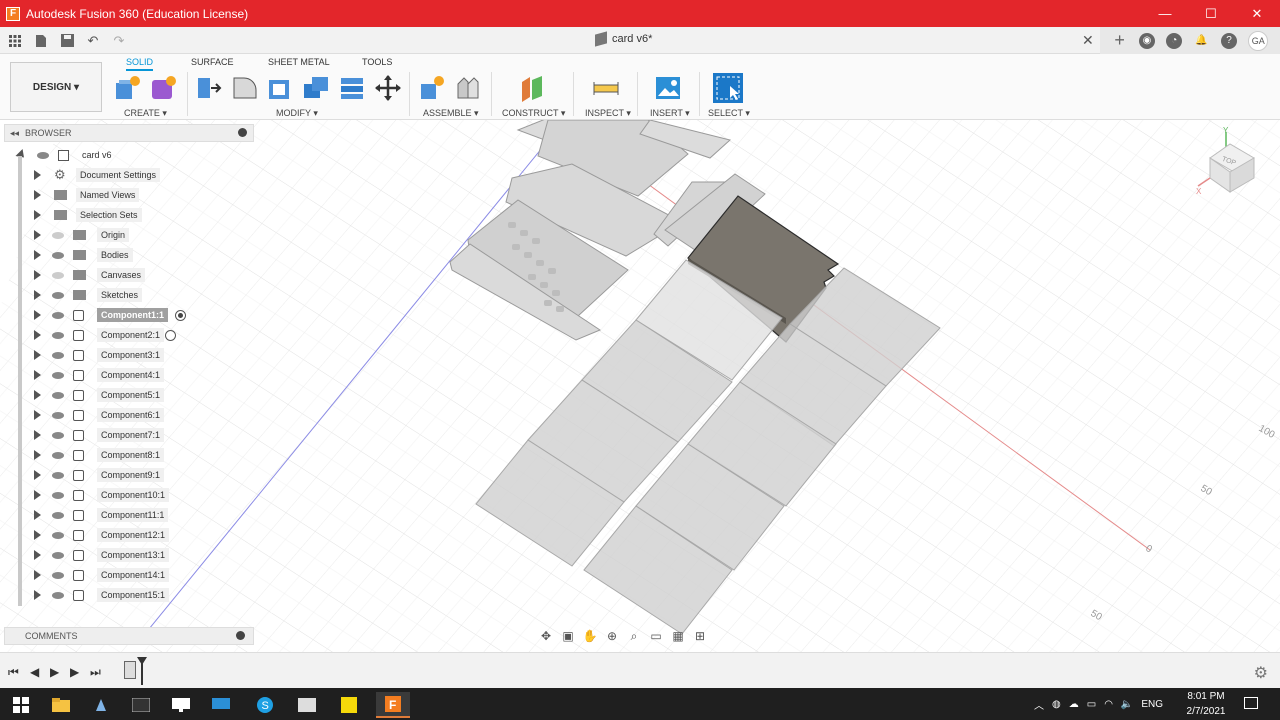  What do you see at coordinates (297, 113) in the screenshot?
I see `modify-menu: MODIFY ▾` at bounding box center [297, 113].